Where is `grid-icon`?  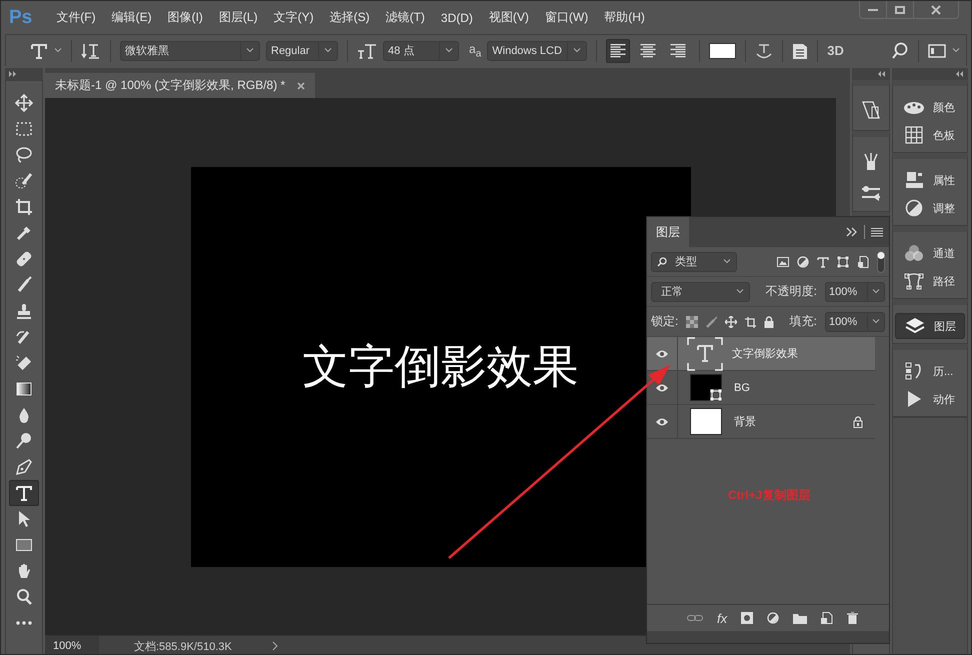 grid-icon is located at coordinates (914, 135).